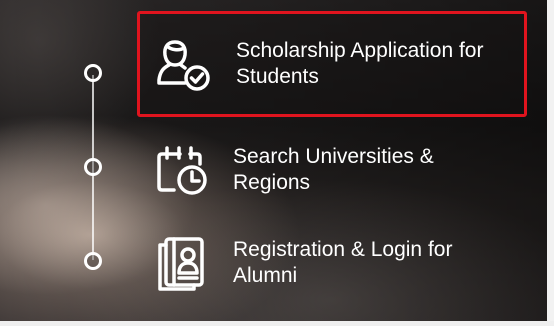 The image size is (554, 326). I want to click on calendar-clock-icon, so click(182, 170).